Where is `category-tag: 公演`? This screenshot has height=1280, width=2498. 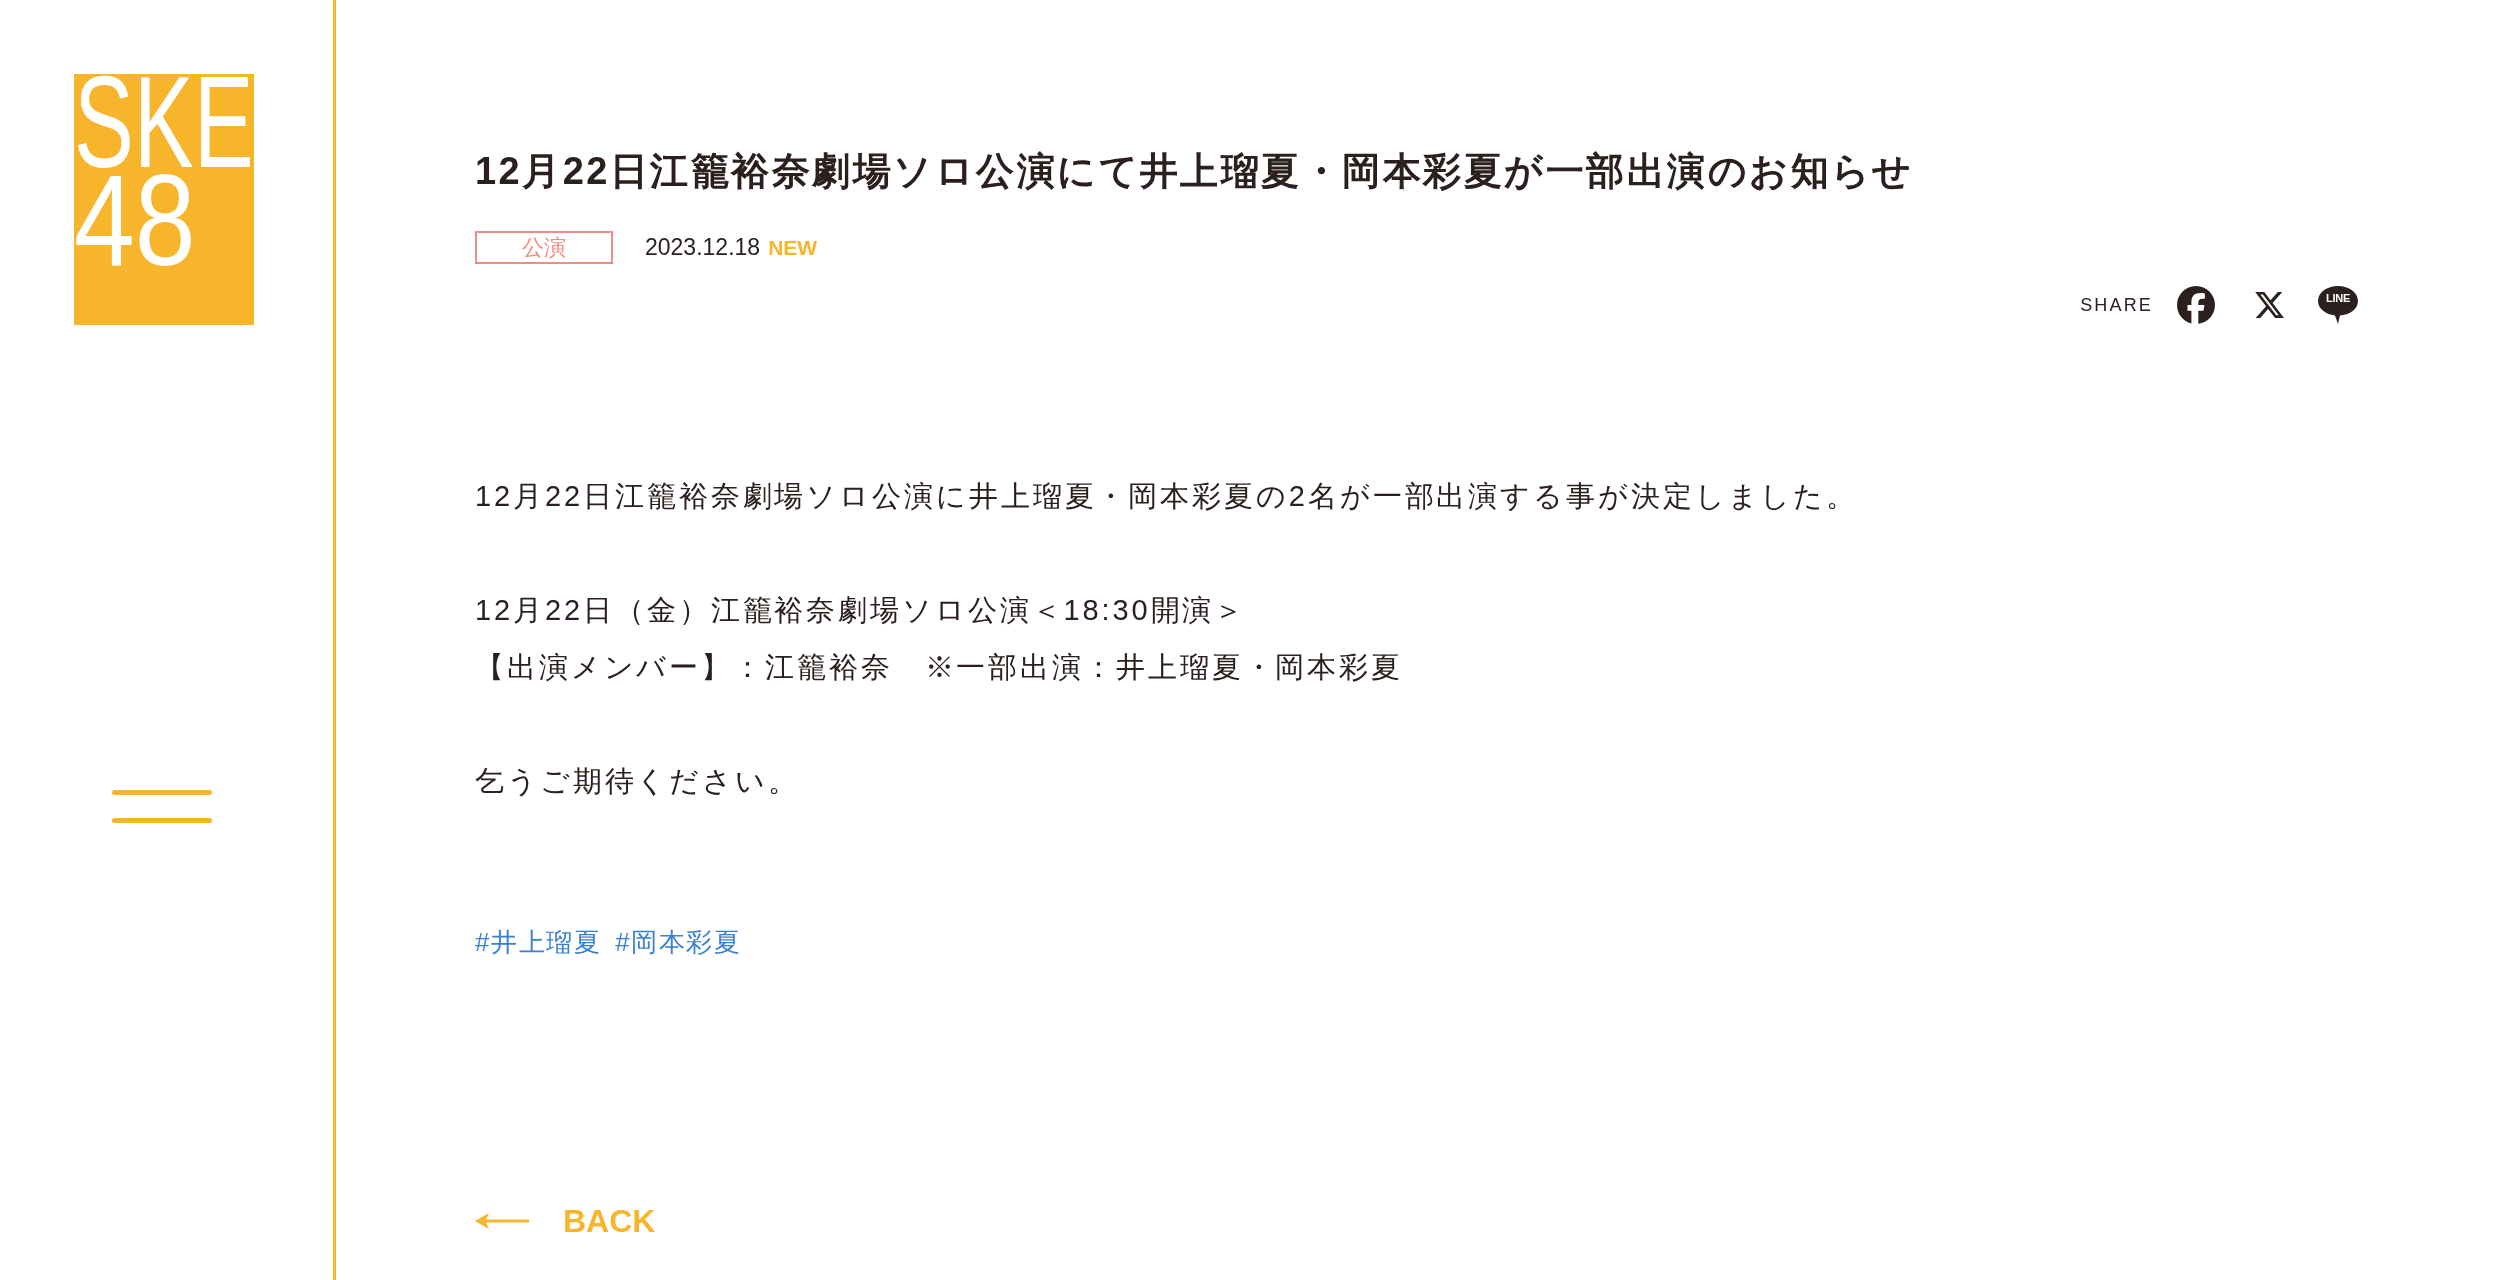
category-tag: 公演 is located at coordinates (544, 247).